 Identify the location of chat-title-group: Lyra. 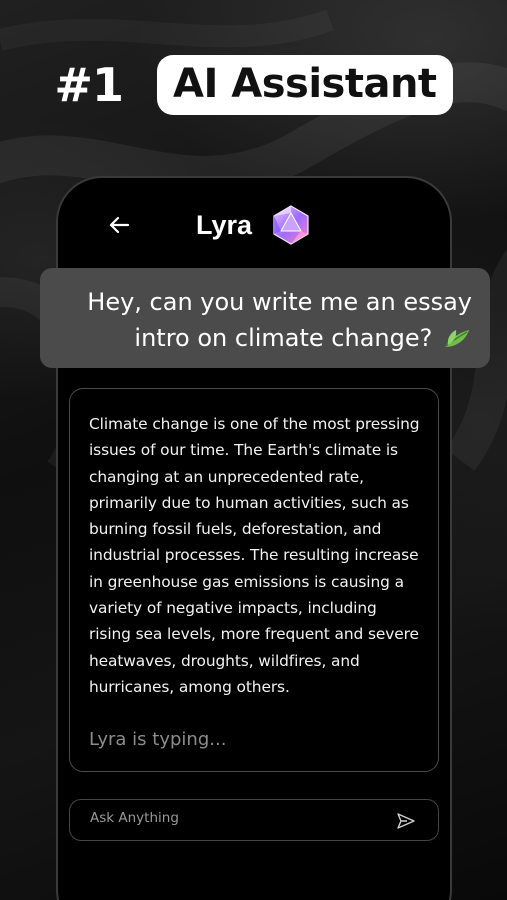
(254, 225).